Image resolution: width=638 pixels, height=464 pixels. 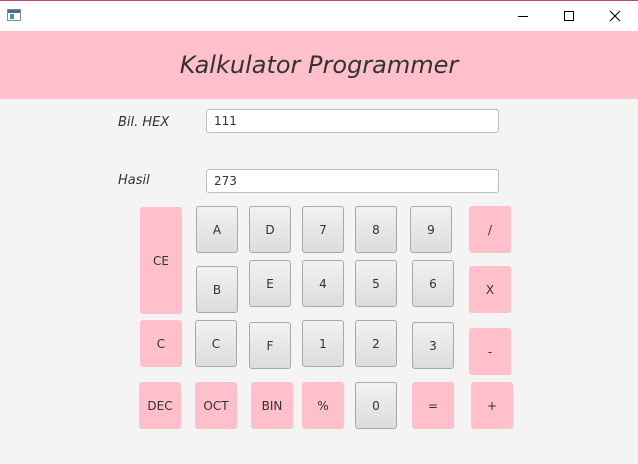 What do you see at coordinates (569, 16) in the screenshot?
I see `maximize-icon` at bounding box center [569, 16].